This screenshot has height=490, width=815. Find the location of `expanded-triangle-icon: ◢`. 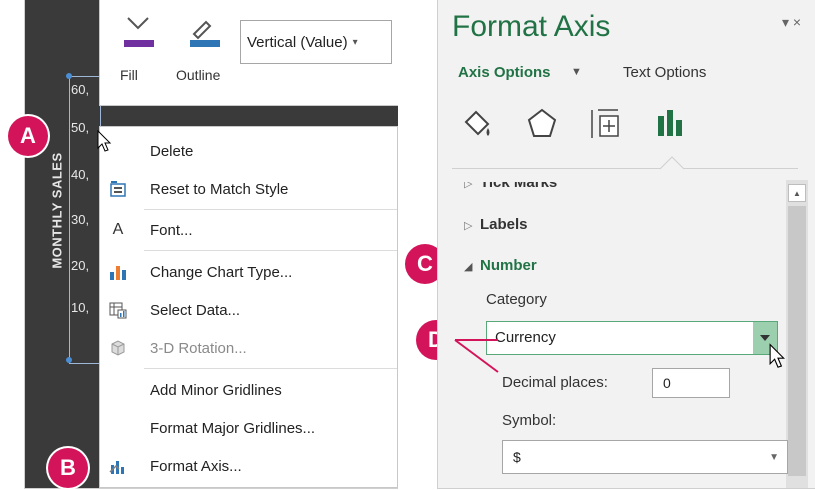

expanded-triangle-icon: ◢ is located at coordinates (468, 267).